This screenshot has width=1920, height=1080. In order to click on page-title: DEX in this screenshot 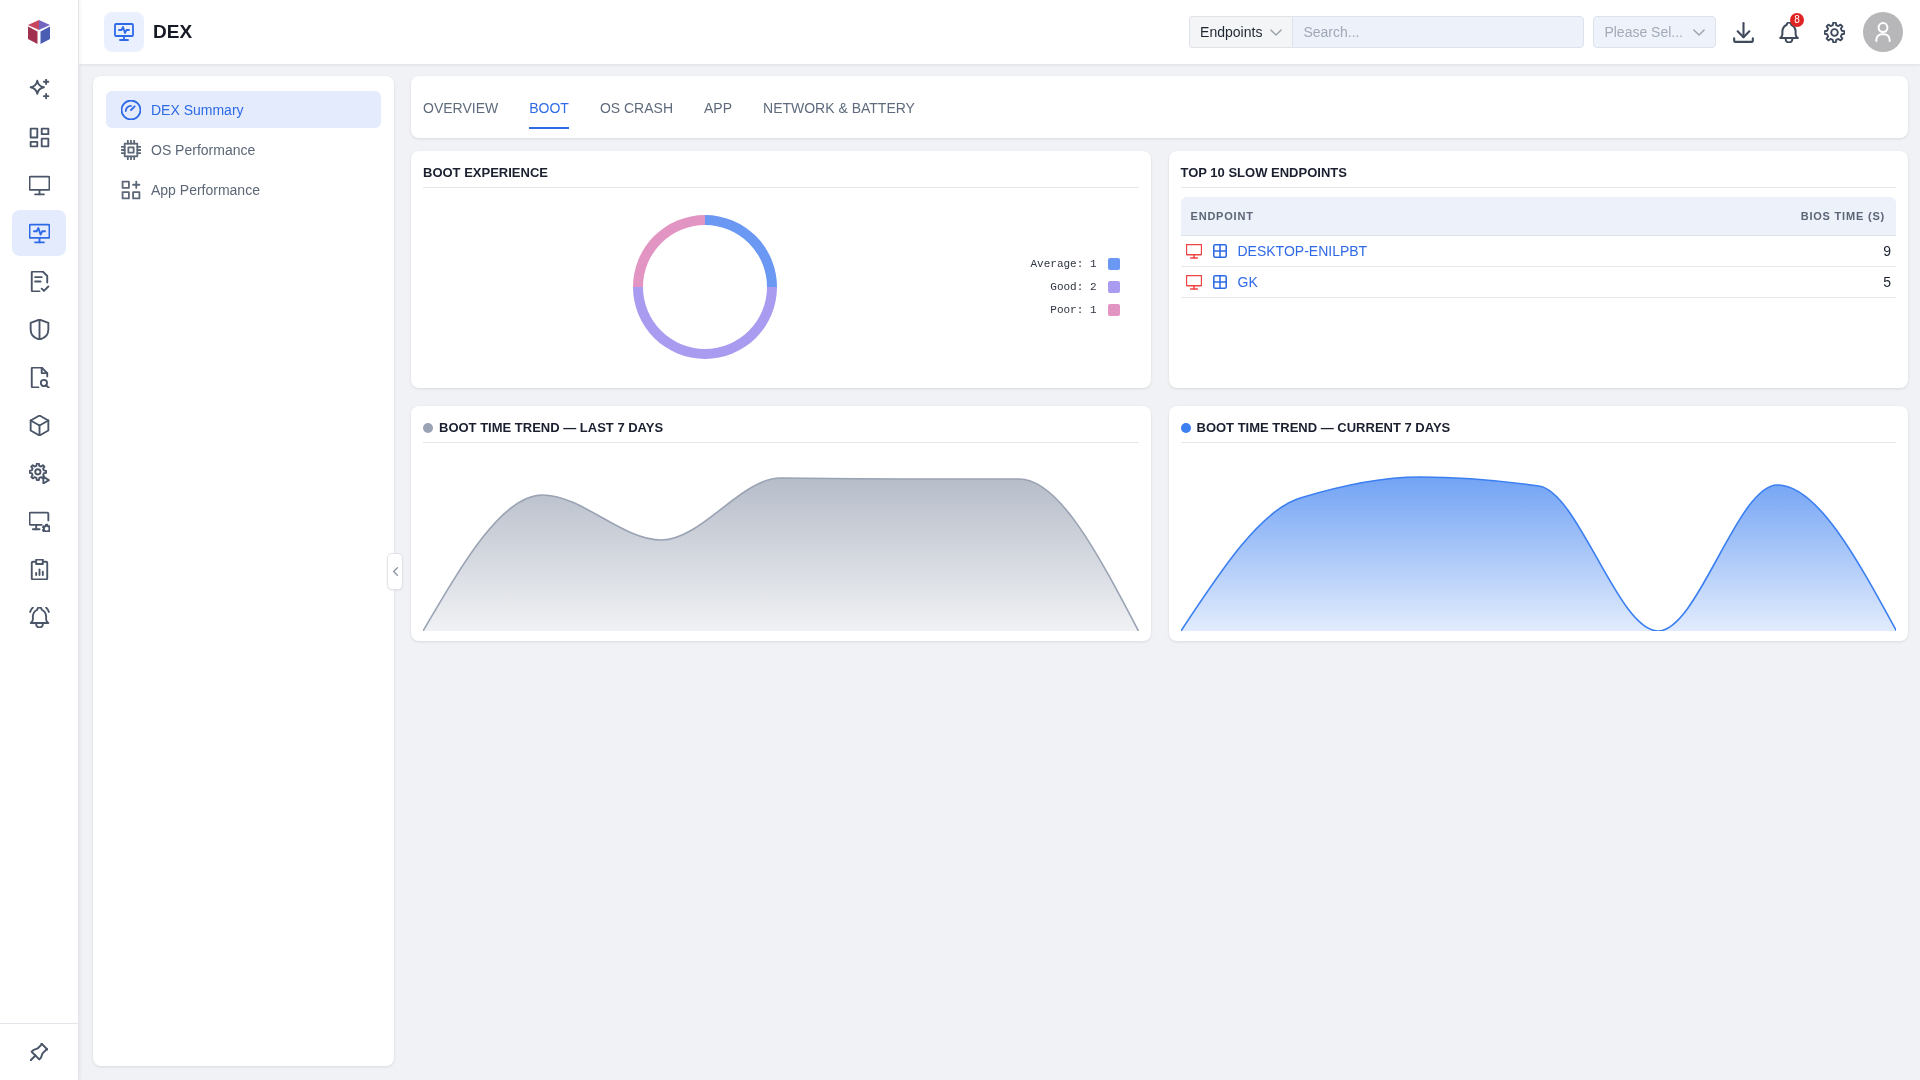, I will do `click(173, 32)`.